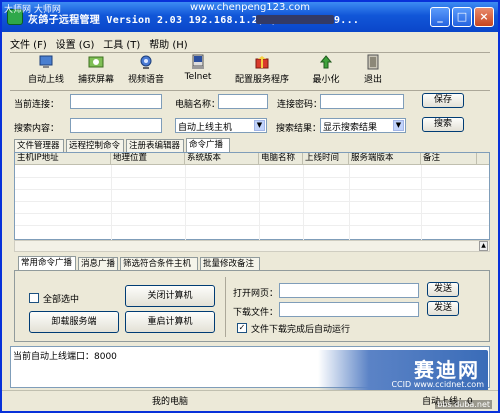 The image size is (500, 413). Describe the element at coordinates (385, 158) in the screenshot. I see `col-server-version: 服务端版本` at that location.